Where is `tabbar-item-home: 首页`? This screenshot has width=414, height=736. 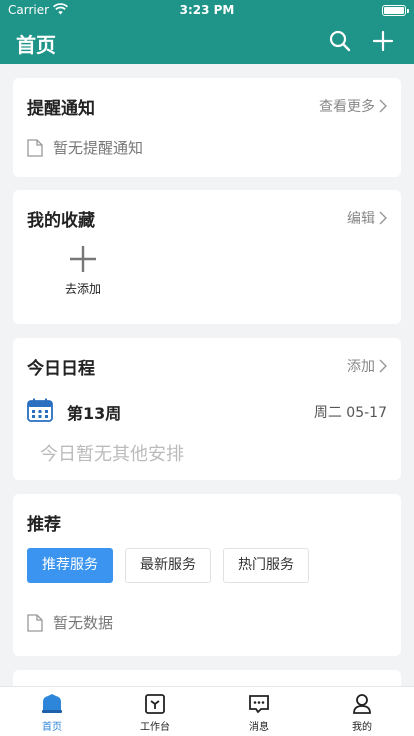
tabbar-item-home: 首页 is located at coordinates (52, 713).